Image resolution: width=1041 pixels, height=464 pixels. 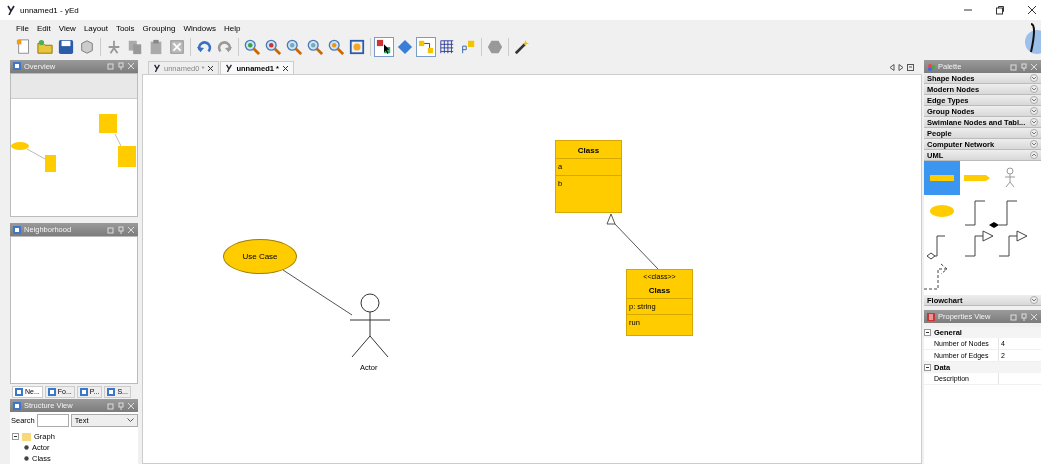 What do you see at coordinates (232, 28) in the screenshot?
I see `menu-item: Help` at bounding box center [232, 28].